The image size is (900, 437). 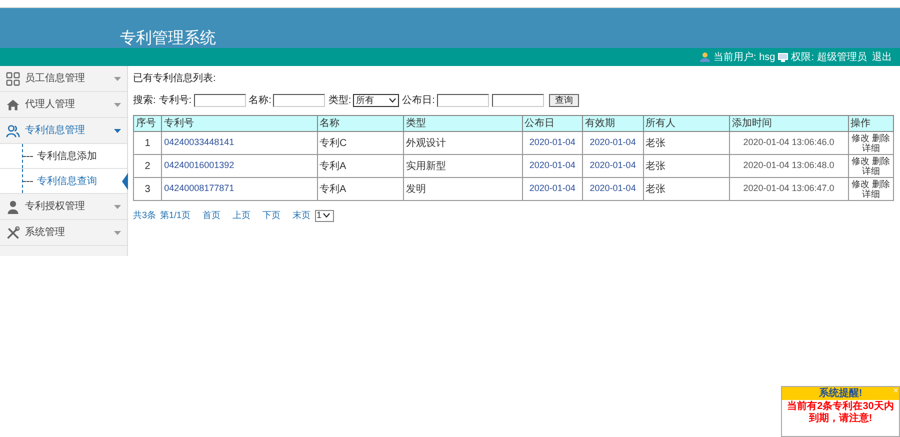 I want to click on user-label: 当前用户:, so click(x=734, y=57).